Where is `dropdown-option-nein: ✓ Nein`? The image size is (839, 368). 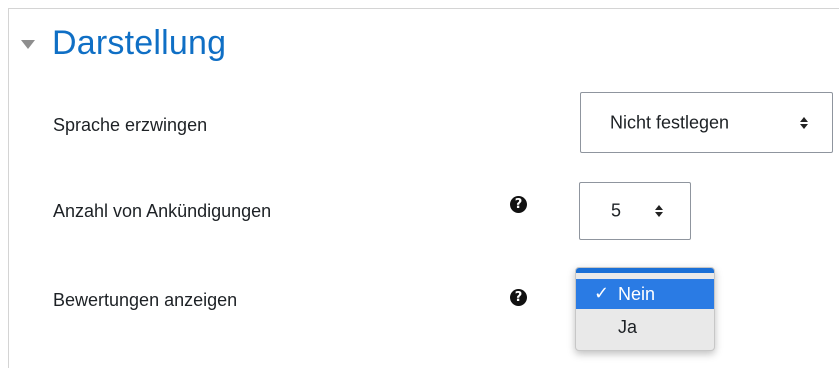
dropdown-option-nein: ✓ Nein is located at coordinates (645, 294).